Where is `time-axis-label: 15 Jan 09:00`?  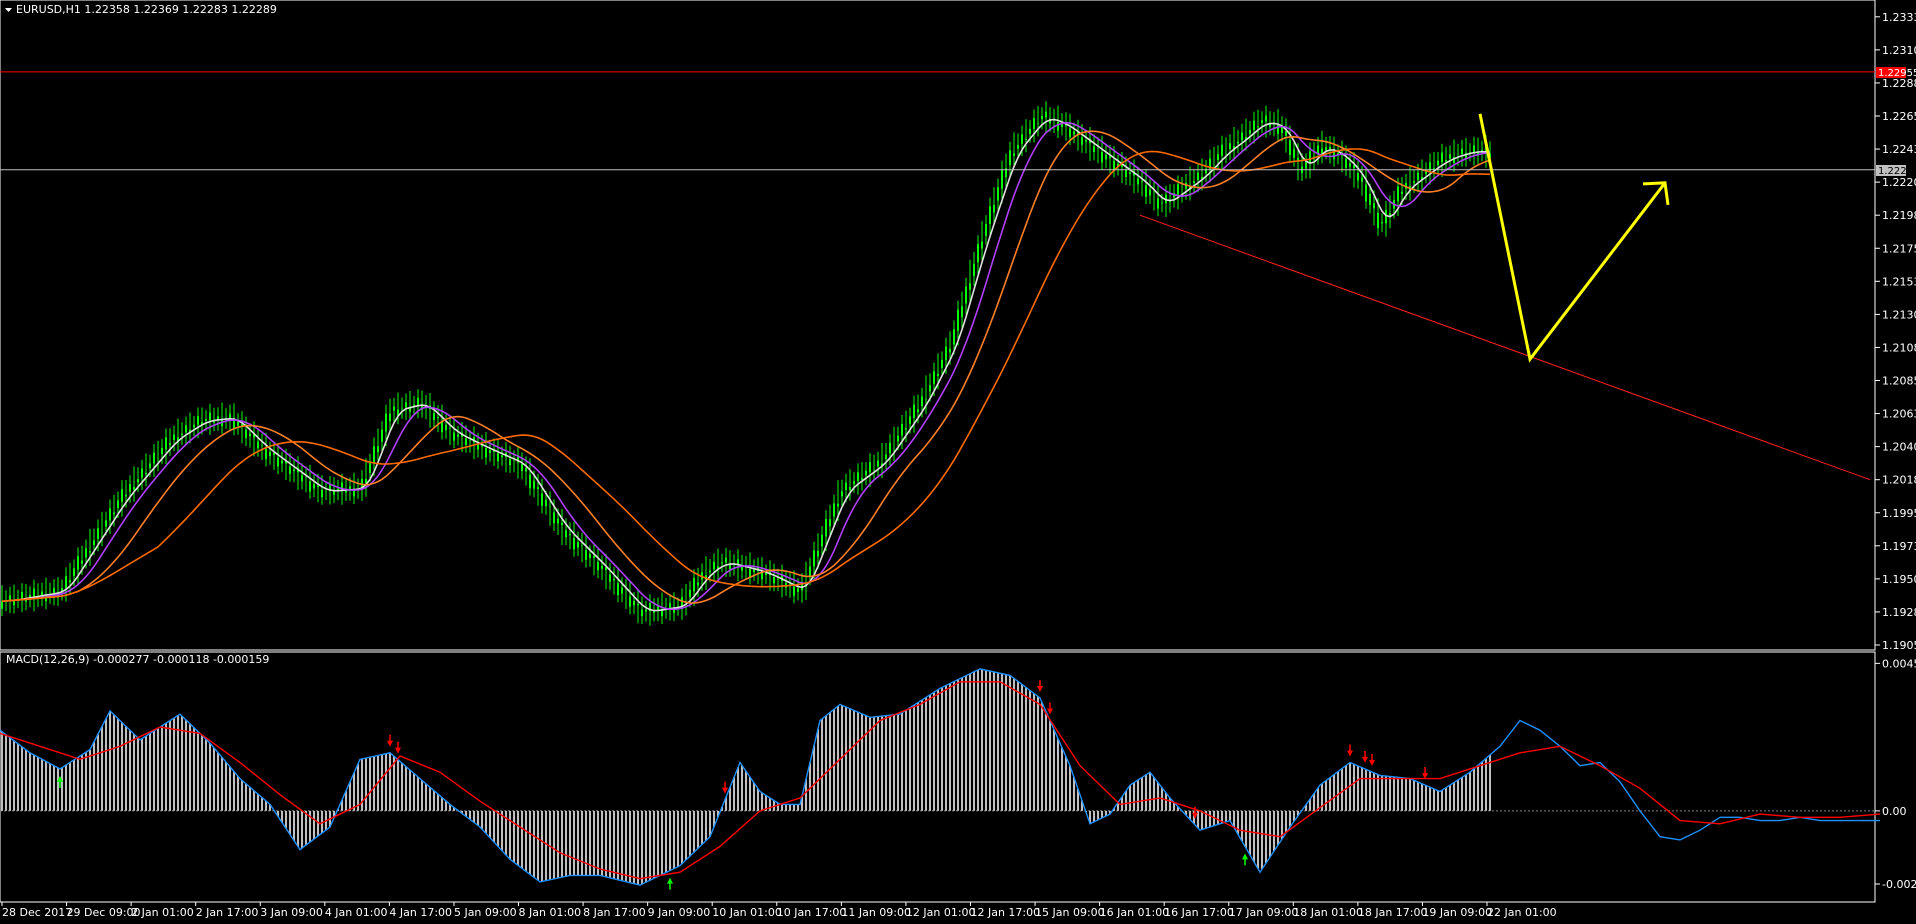 time-axis-label: 15 Jan 09:00 is located at coordinates (1070, 912).